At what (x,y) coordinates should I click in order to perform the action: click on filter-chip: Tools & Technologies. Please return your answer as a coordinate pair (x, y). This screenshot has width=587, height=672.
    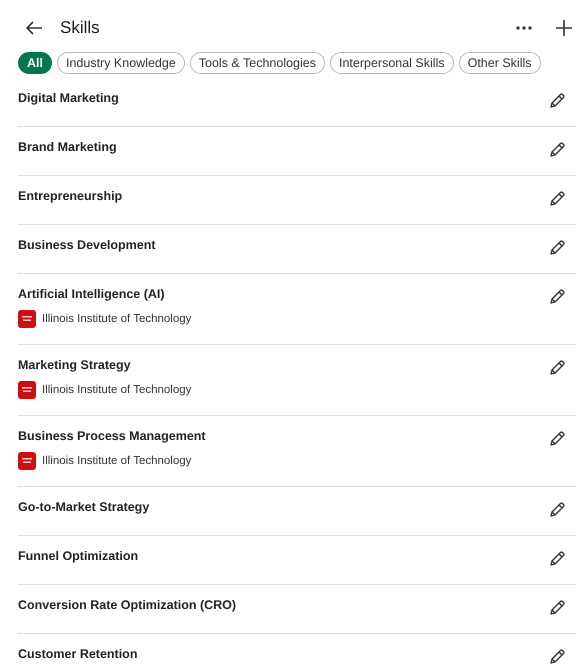
    Looking at the image, I should click on (257, 63).